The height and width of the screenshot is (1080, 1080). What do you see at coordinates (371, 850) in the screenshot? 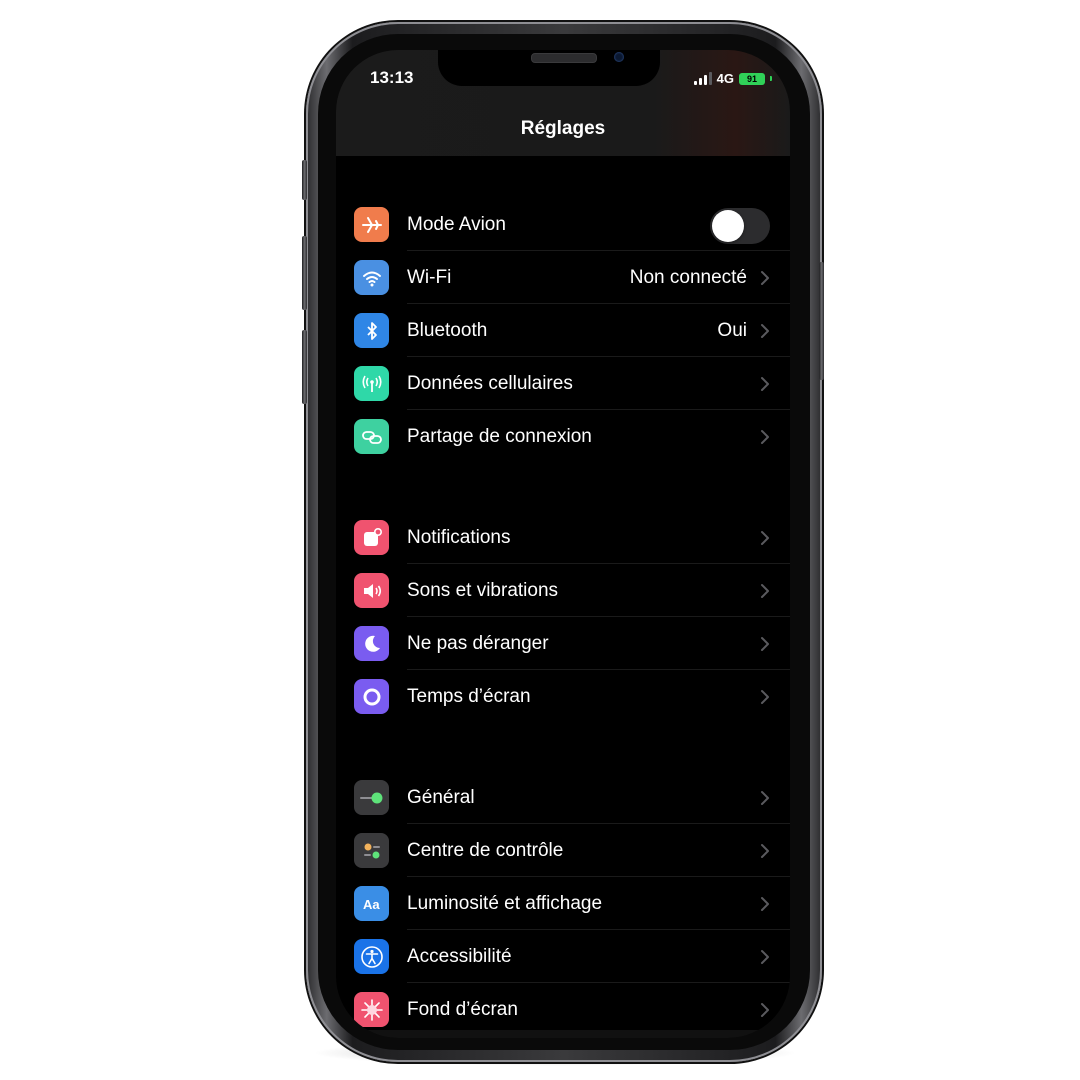
I see `control-center-icon` at bounding box center [371, 850].